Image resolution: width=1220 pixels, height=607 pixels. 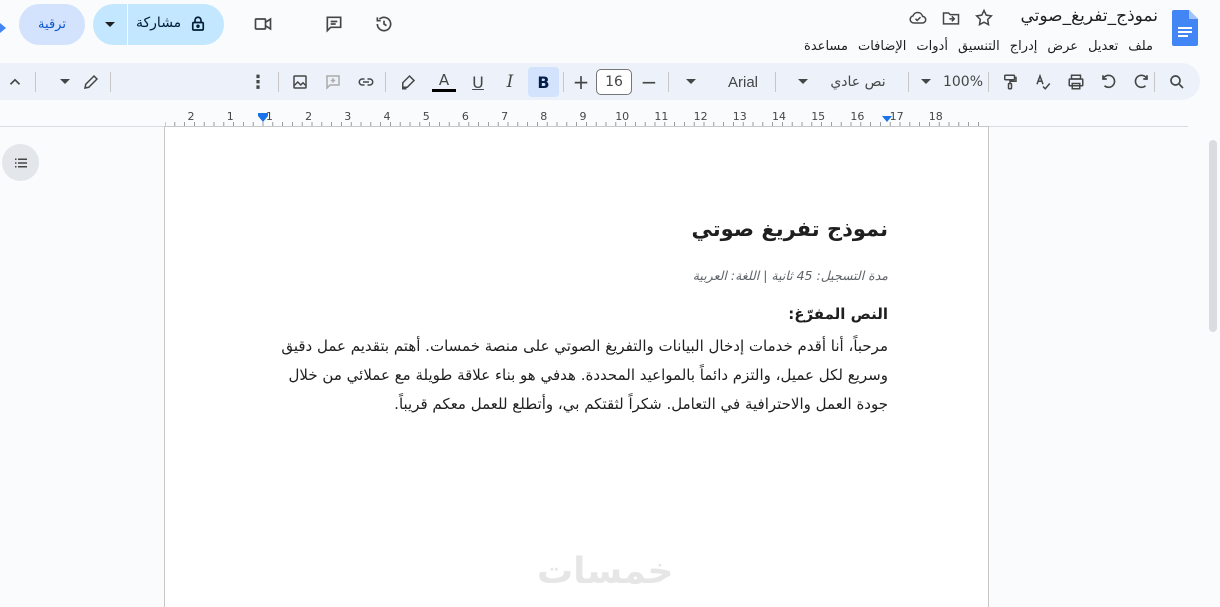 What do you see at coordinates (575, 229) in the screenshot?
I see `document-heading: نموذج تفريغ صوتي` at bounding box center [575, 229].